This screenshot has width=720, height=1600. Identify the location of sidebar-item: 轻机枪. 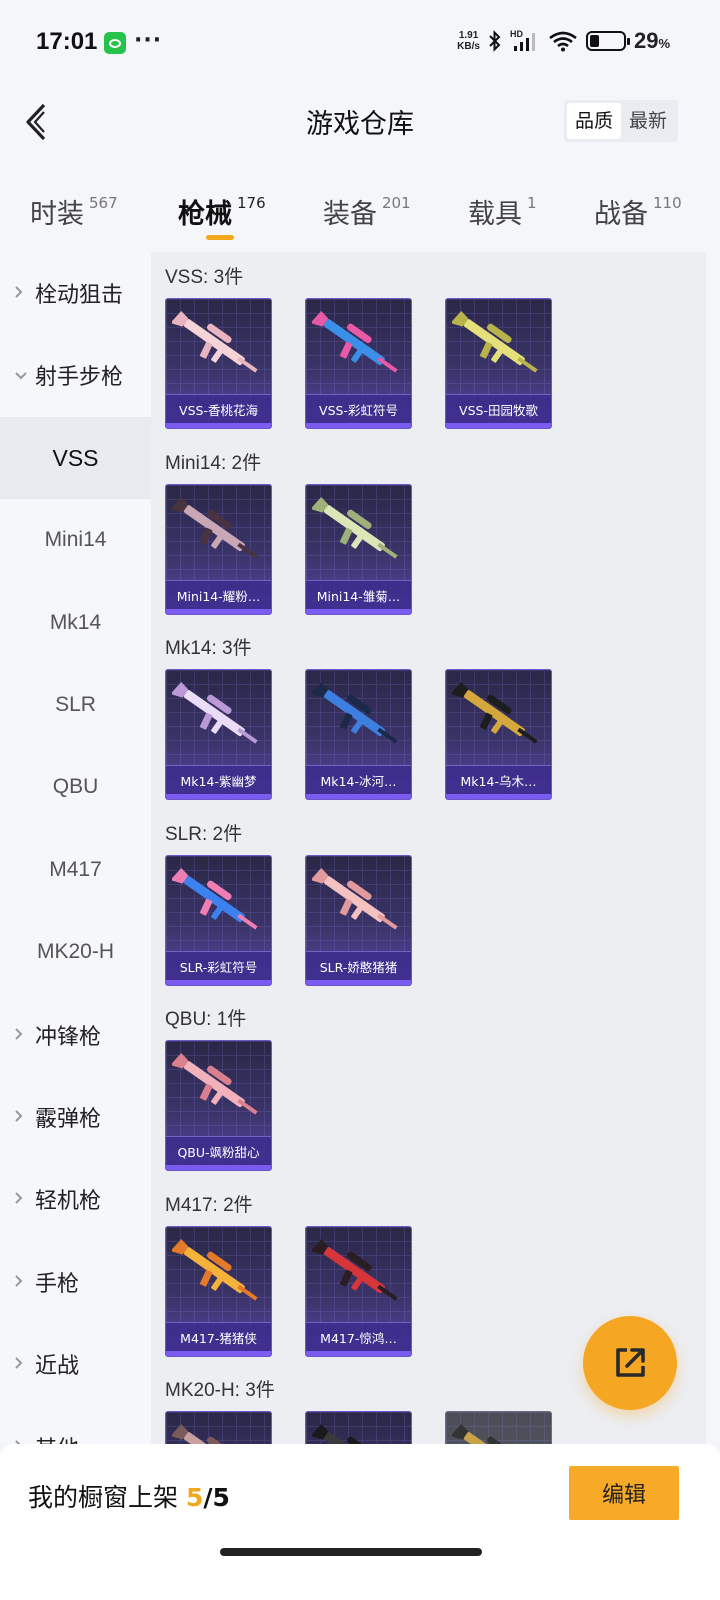
(75, 1199).